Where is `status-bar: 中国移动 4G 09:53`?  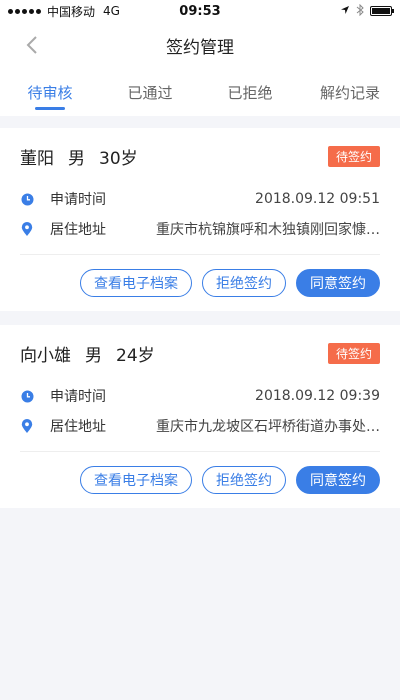 status-bar: 中国移动 4G 09:53 is located at coordinates (200, 11).